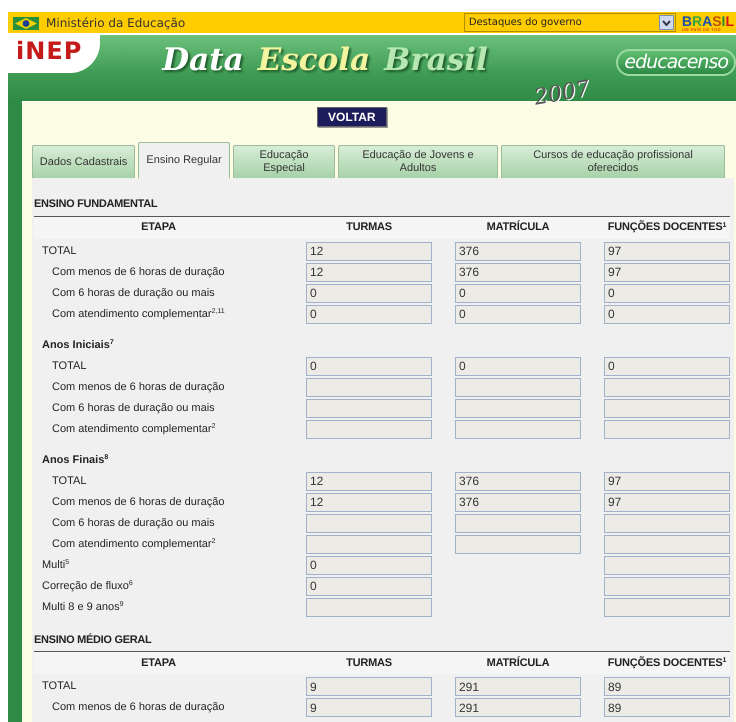 This screenshot has height=722, width=736. Describe the element at coordinates (56, 564) in the screenshot. I see `row-label: Multi$^{5}$` at that location.